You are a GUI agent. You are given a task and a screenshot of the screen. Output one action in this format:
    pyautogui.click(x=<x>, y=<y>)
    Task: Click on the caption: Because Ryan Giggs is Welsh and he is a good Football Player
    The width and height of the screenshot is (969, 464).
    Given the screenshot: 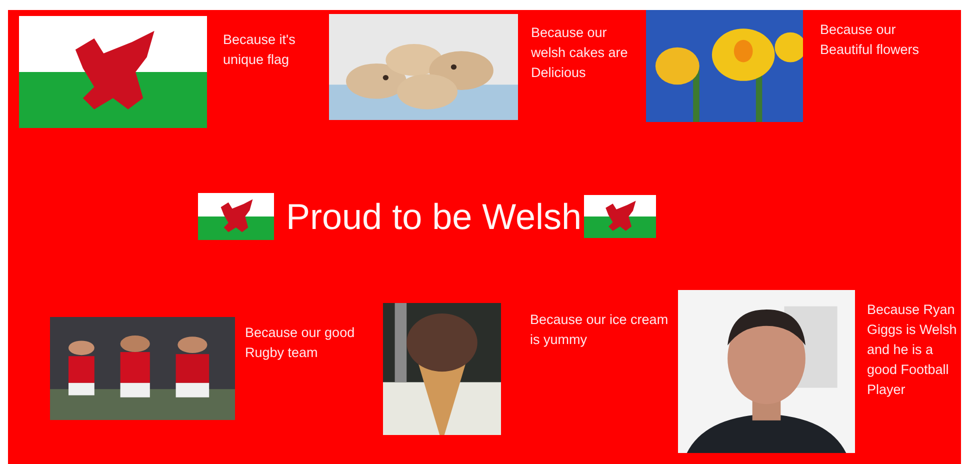 What is the action you would take?
    pyautogui.click(x=912, y=350)
    